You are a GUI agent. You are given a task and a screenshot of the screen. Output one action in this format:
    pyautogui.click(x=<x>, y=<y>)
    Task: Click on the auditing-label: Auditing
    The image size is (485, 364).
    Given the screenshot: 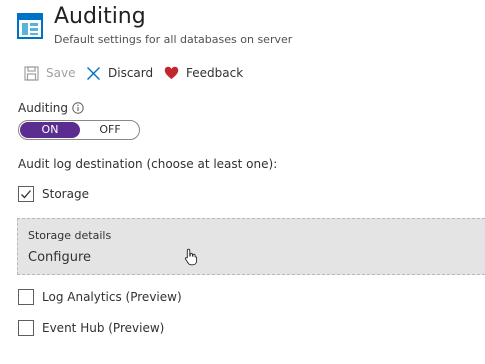 What is the action you would take?
    pyautogui.click(x=51, y=108)
    